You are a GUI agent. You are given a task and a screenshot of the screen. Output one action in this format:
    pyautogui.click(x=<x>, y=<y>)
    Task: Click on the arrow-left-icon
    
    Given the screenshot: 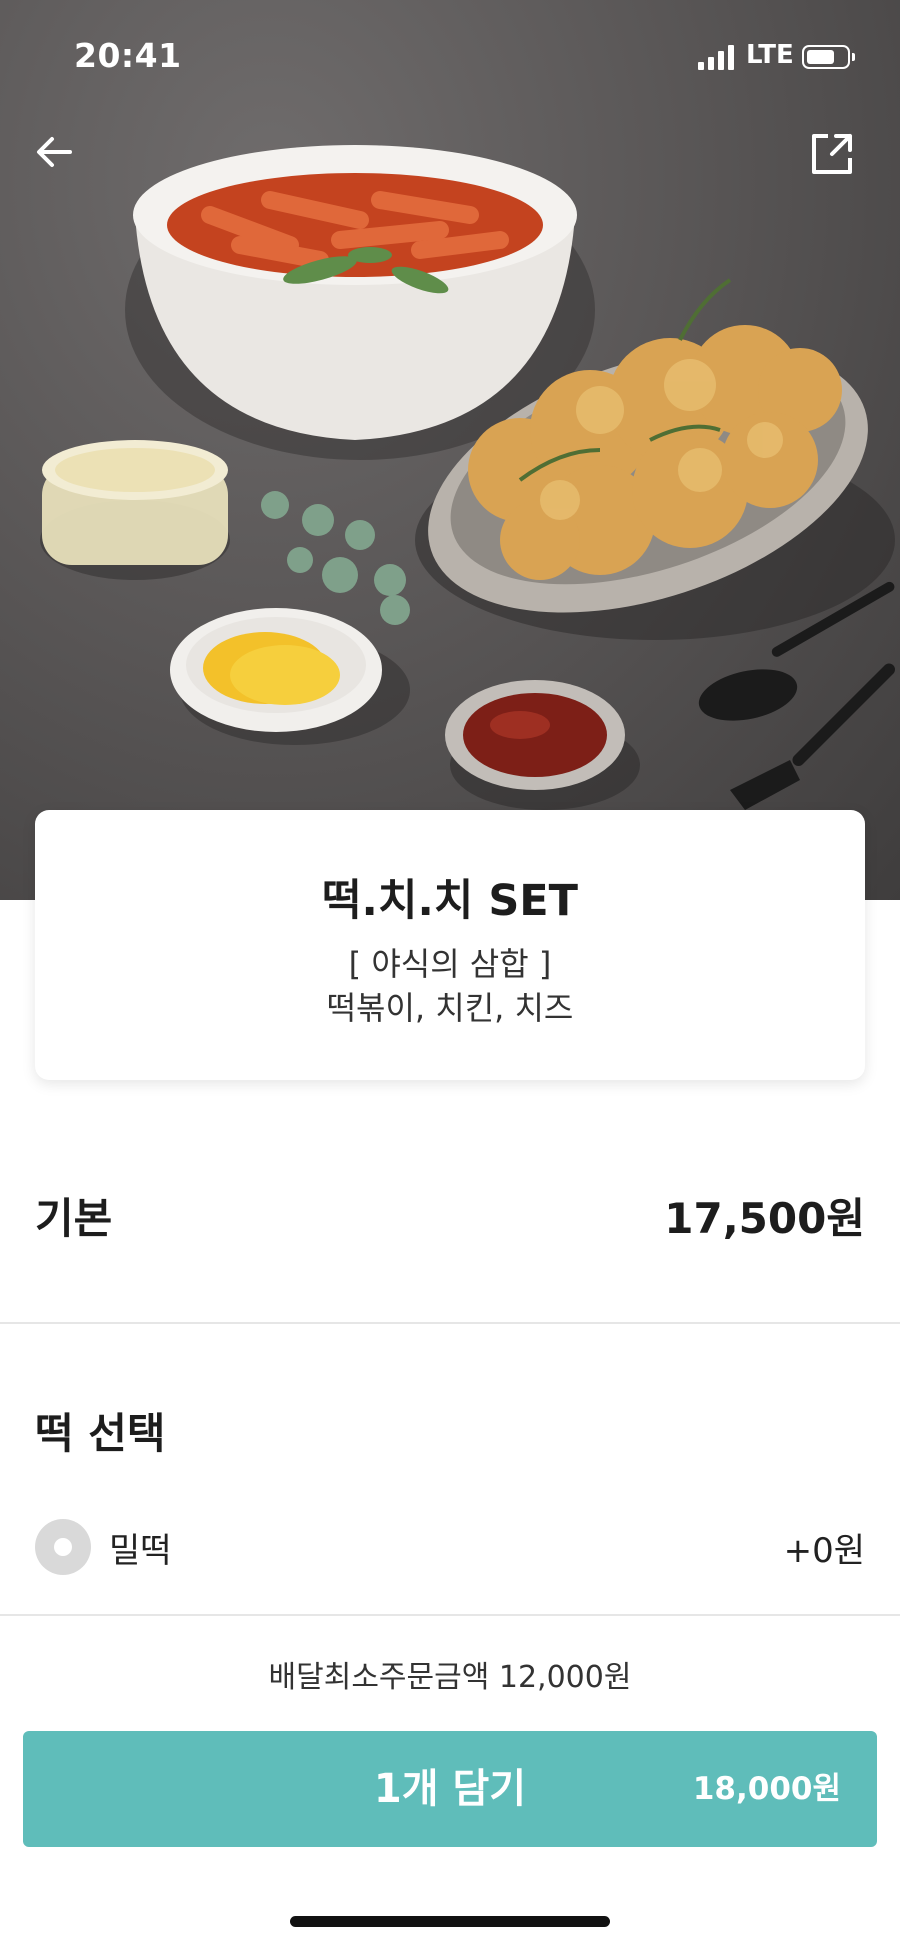 What is the action you would take?
    pyautogui.click(x=54, y=152)
    